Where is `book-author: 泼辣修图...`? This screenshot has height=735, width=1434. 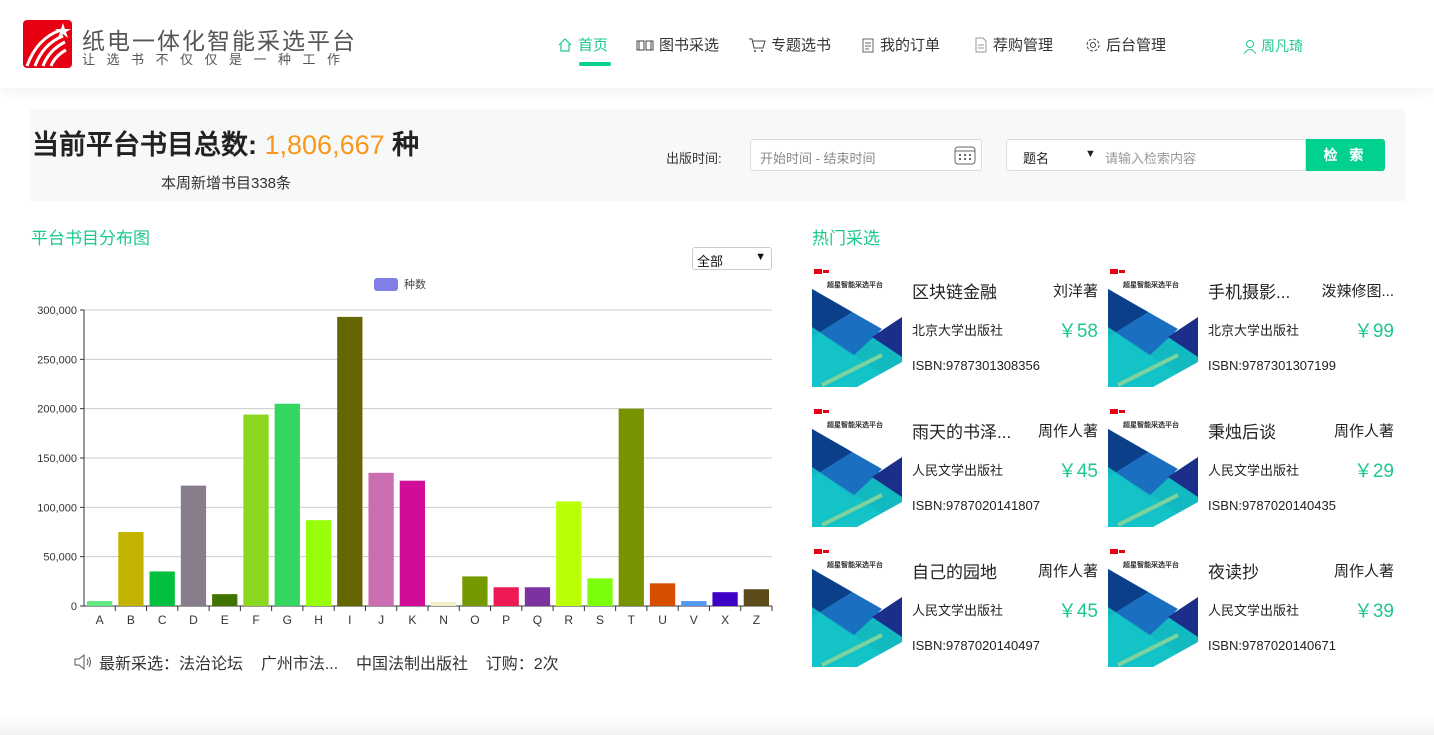 book-author: 泼辣修图... is located at coordinates (1357, 291).